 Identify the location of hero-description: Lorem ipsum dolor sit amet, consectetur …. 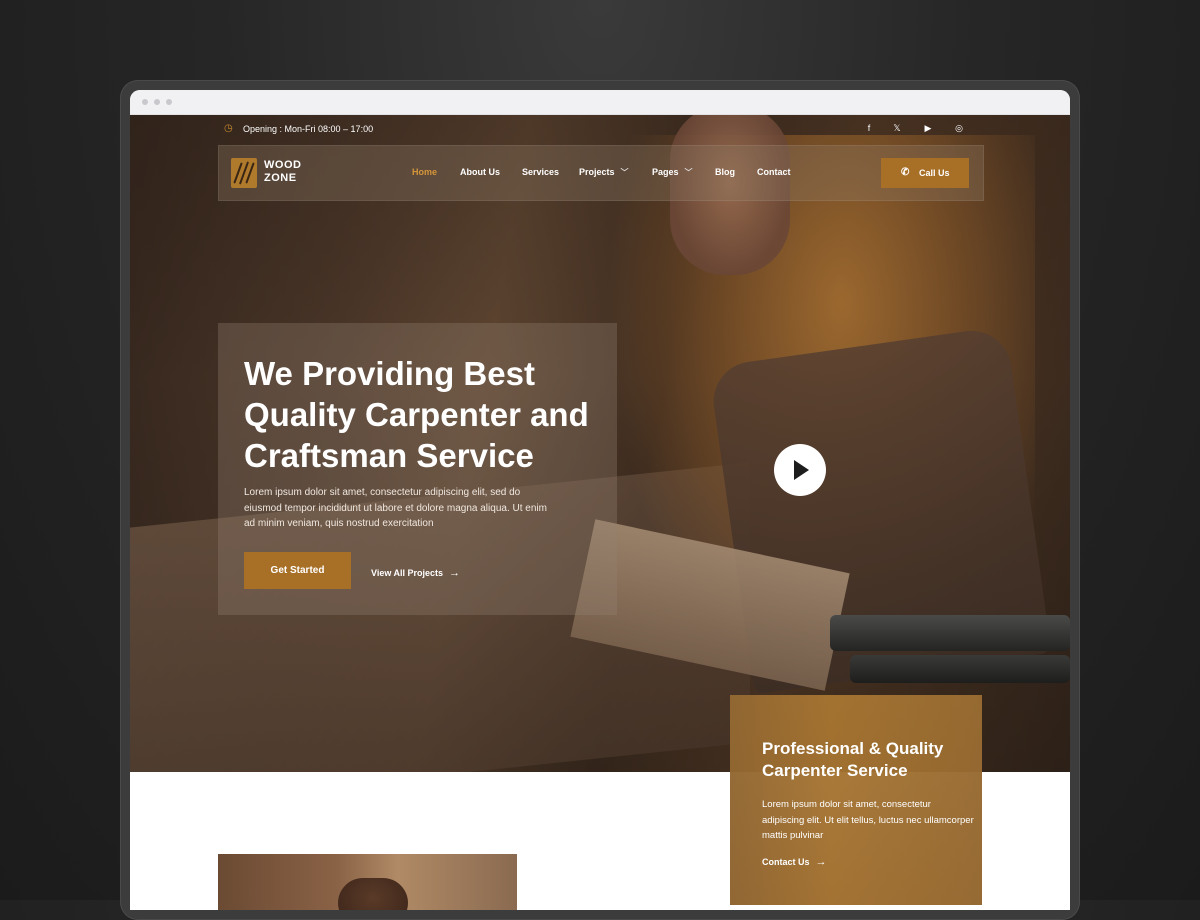
(395, 508).